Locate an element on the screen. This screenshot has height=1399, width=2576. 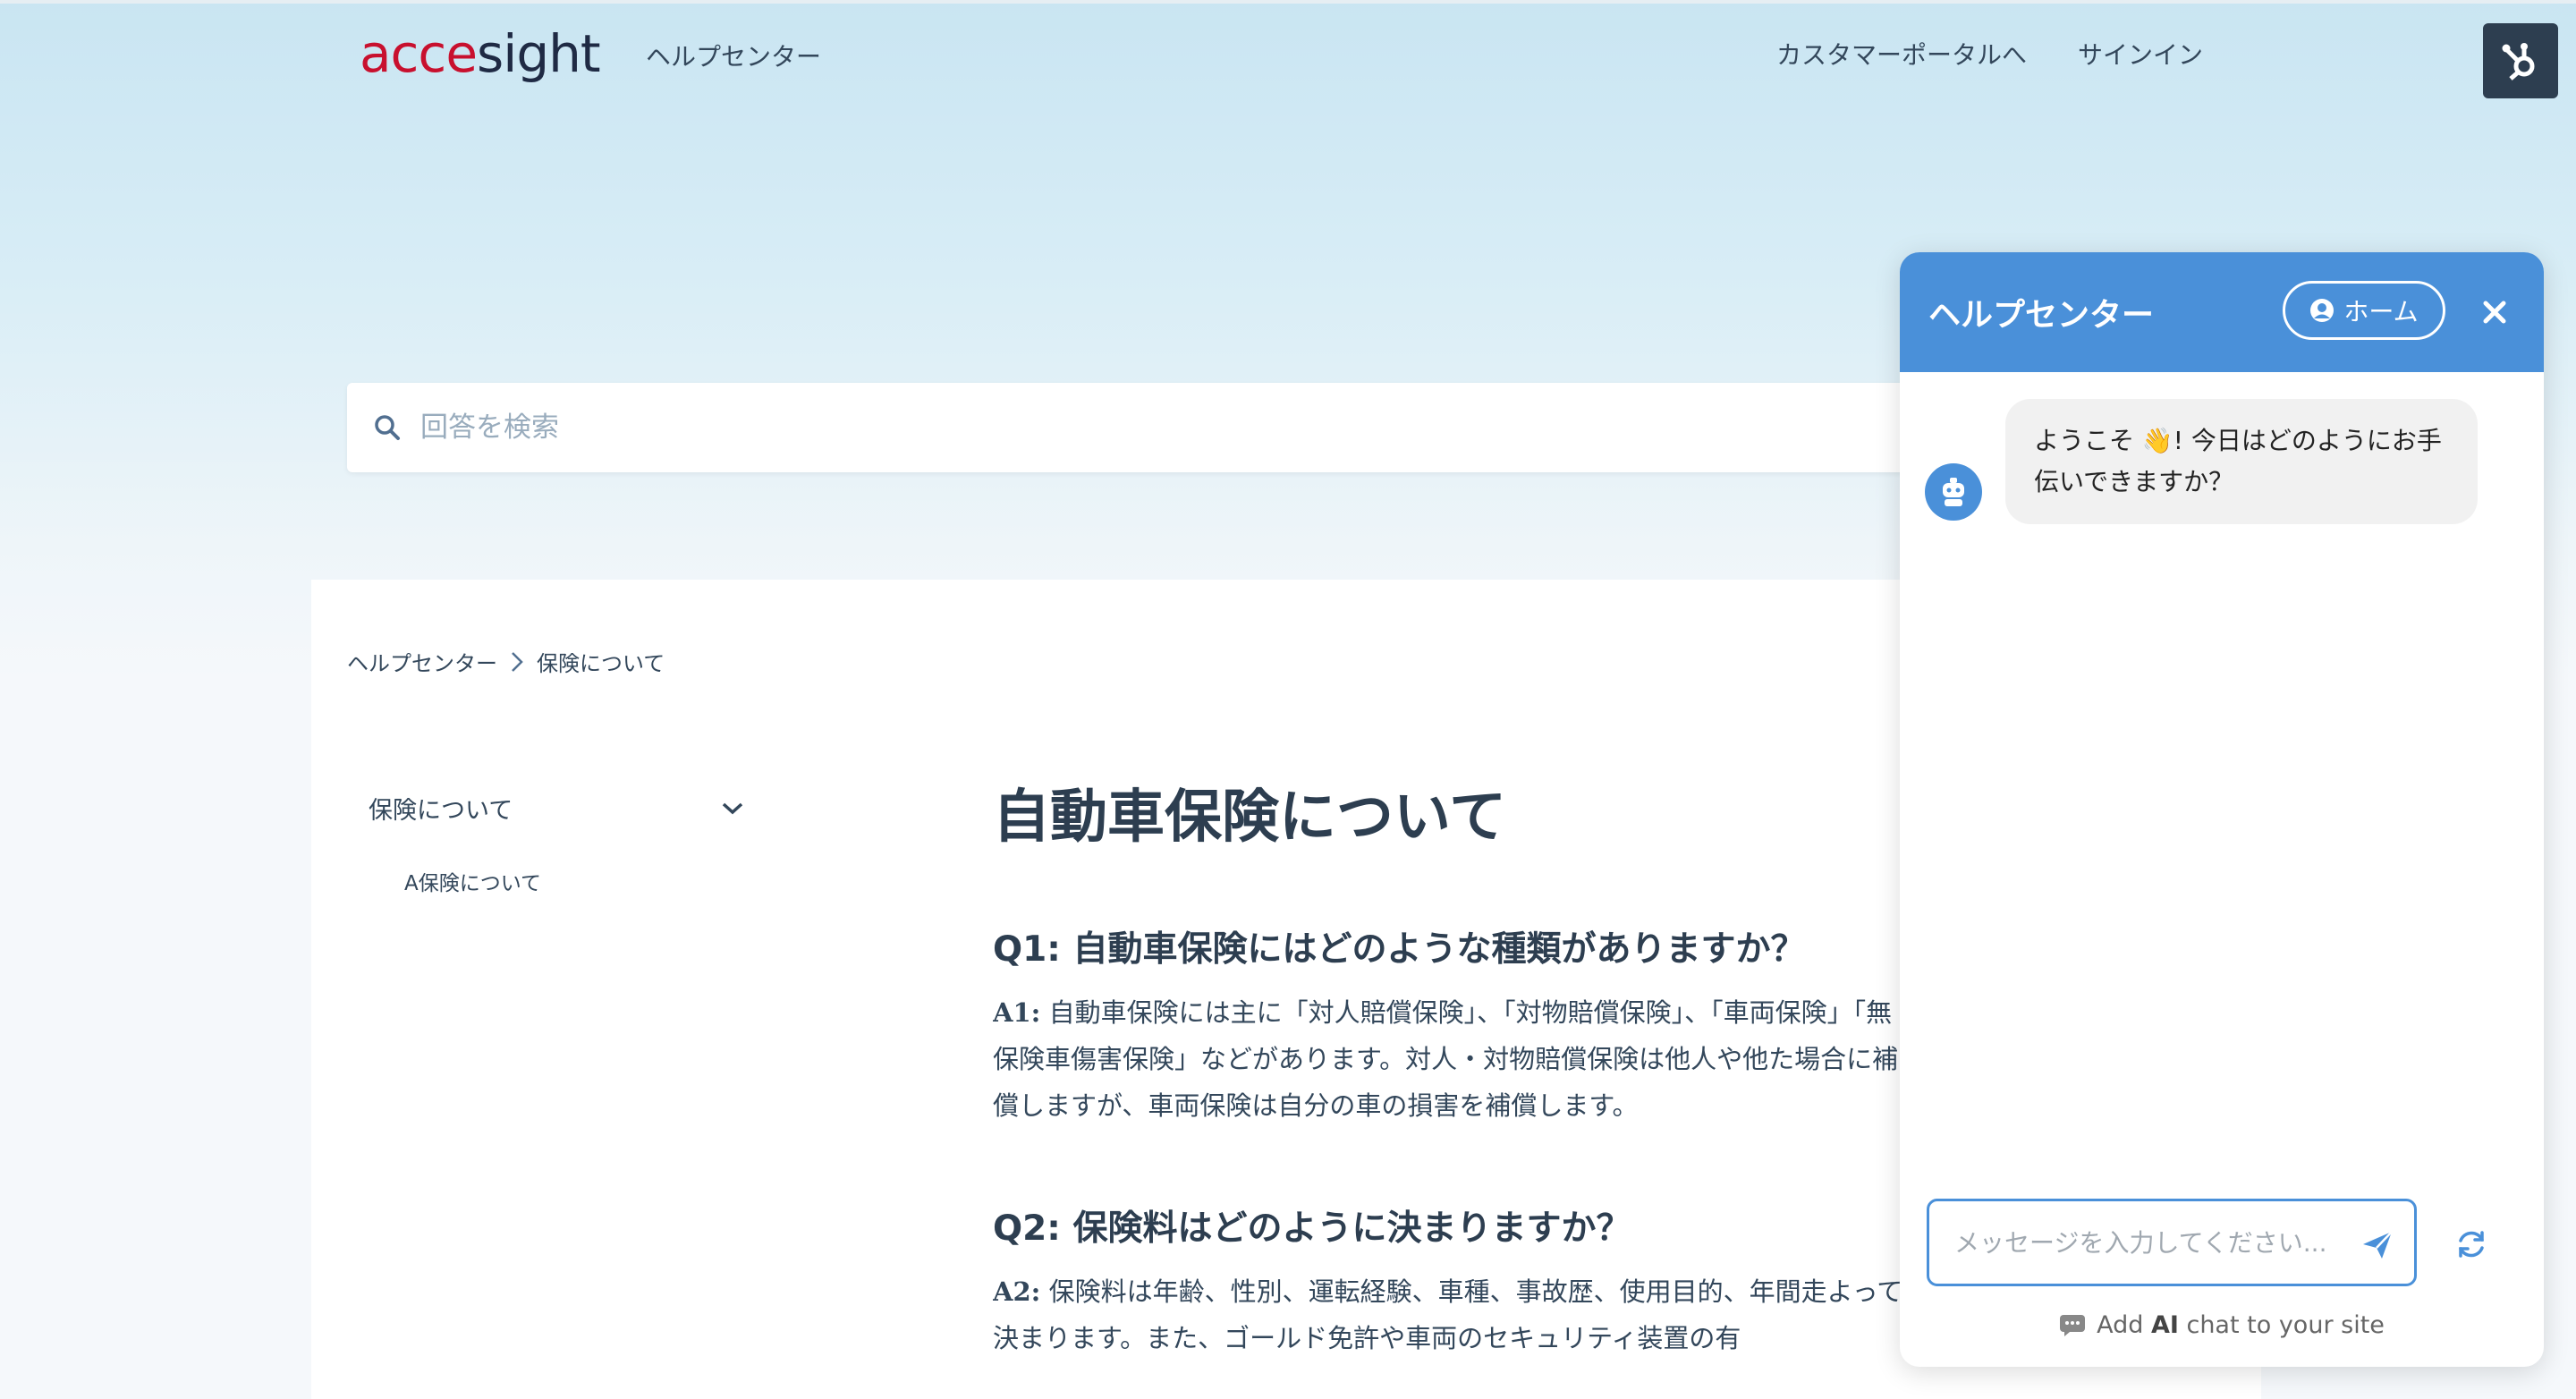
chat-input-box is located at coordinates (2172, 1242).